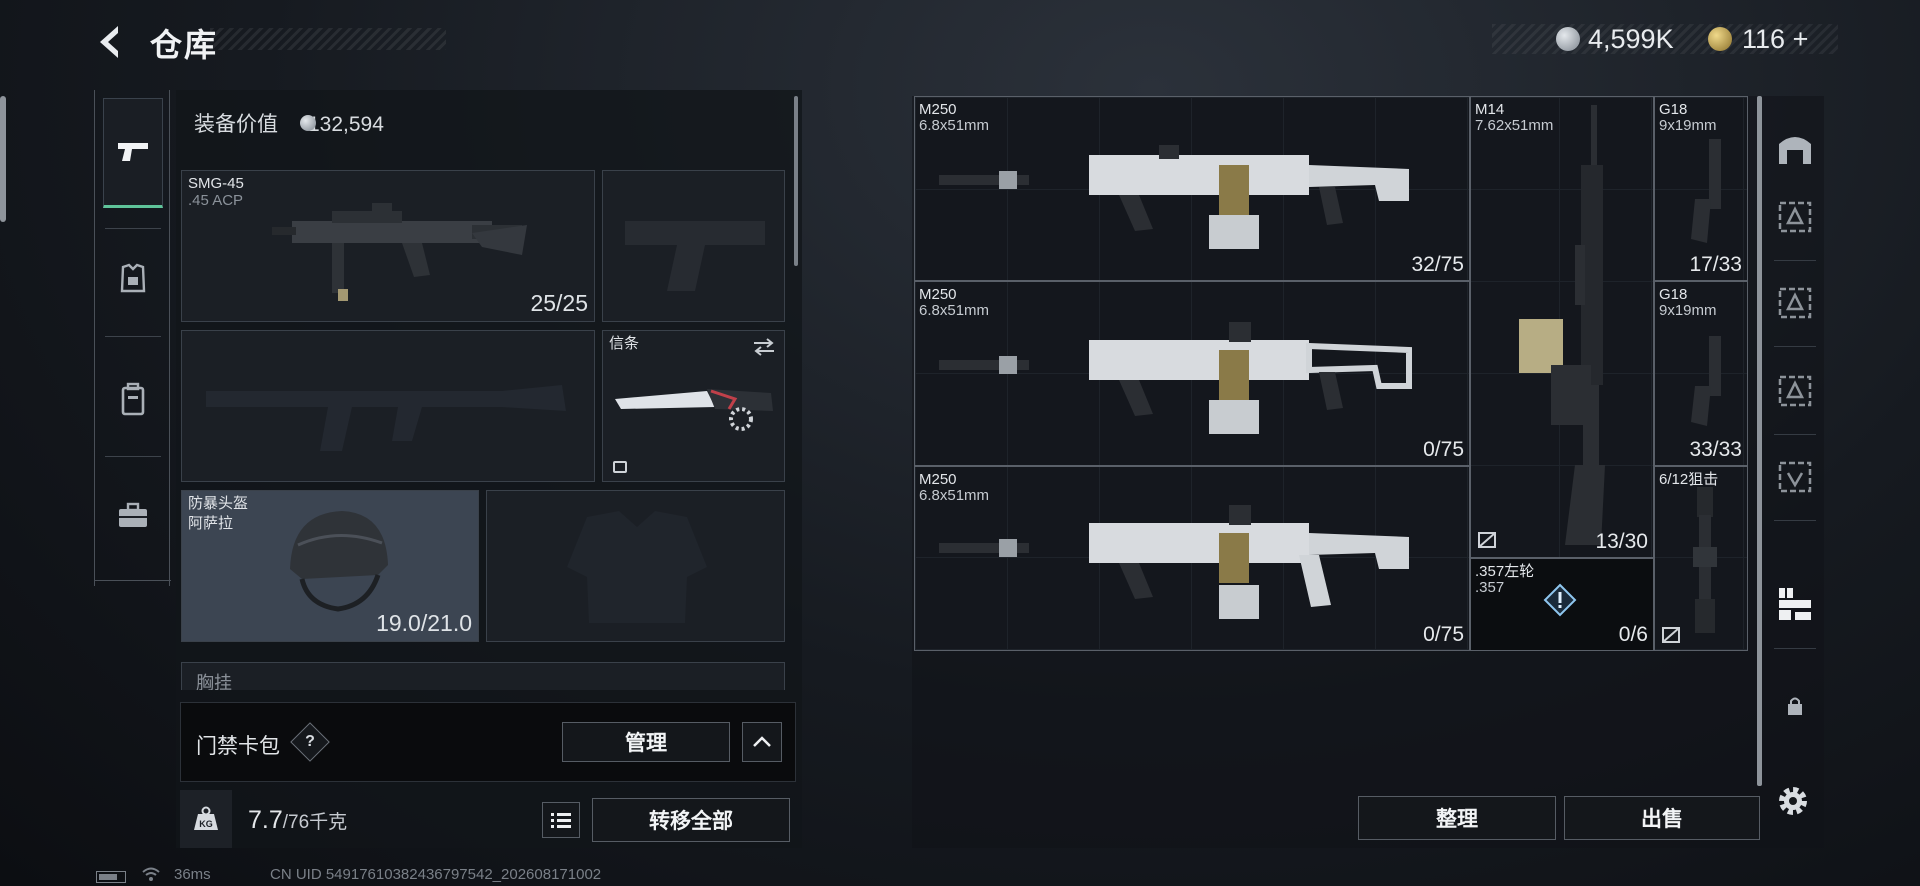  I want to click on side-scroll-indicator, so click(3, 159).